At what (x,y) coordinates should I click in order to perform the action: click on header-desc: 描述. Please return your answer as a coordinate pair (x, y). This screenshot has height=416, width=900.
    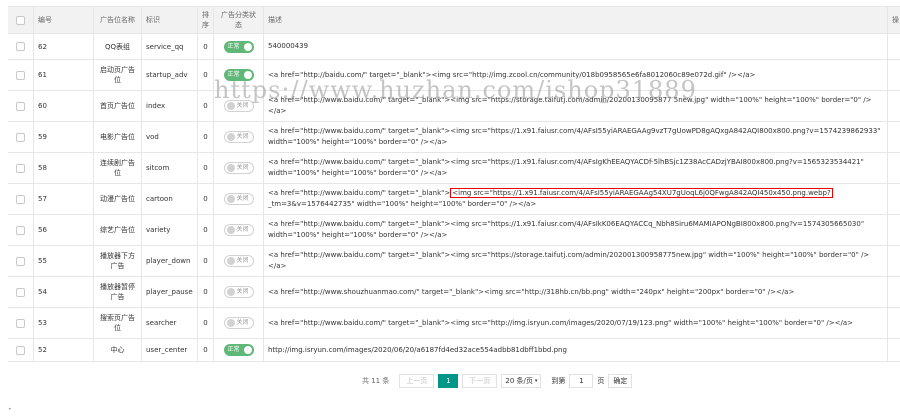
    Looking at the image, I should click on (576, 20).